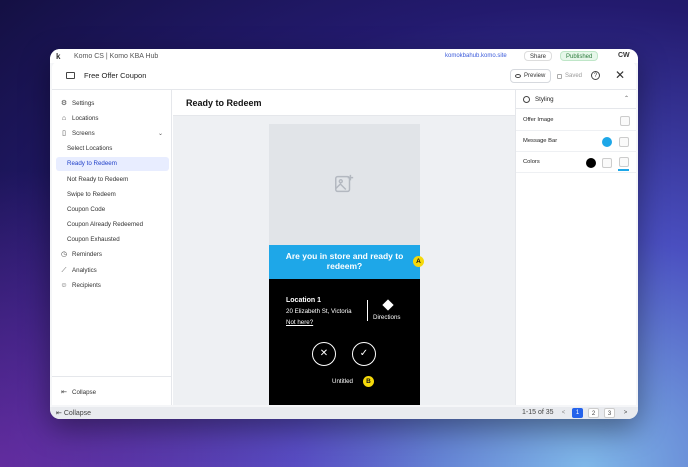  I want to click on location-icon: ⌂, so click(64, 118).